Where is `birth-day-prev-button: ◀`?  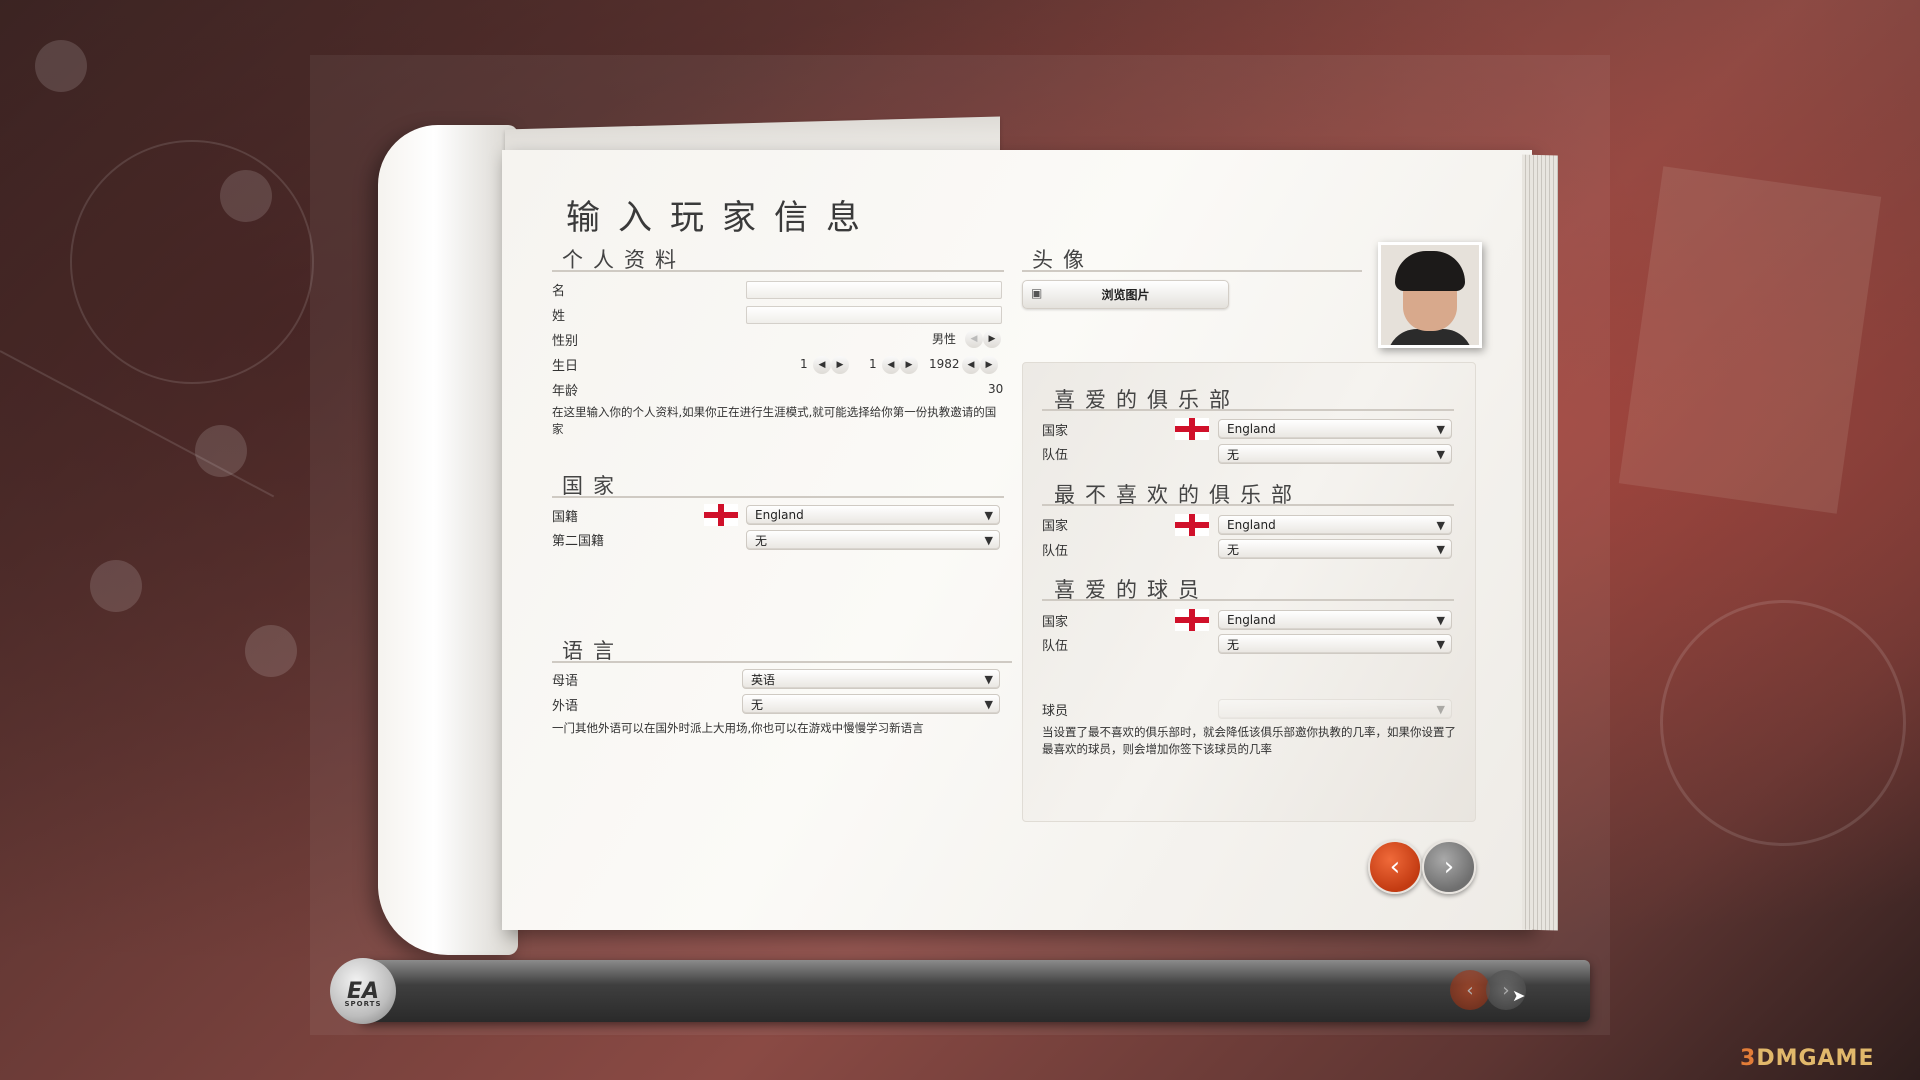
birth-day-prev-button: ◀ is located at coordinates (822, 365).